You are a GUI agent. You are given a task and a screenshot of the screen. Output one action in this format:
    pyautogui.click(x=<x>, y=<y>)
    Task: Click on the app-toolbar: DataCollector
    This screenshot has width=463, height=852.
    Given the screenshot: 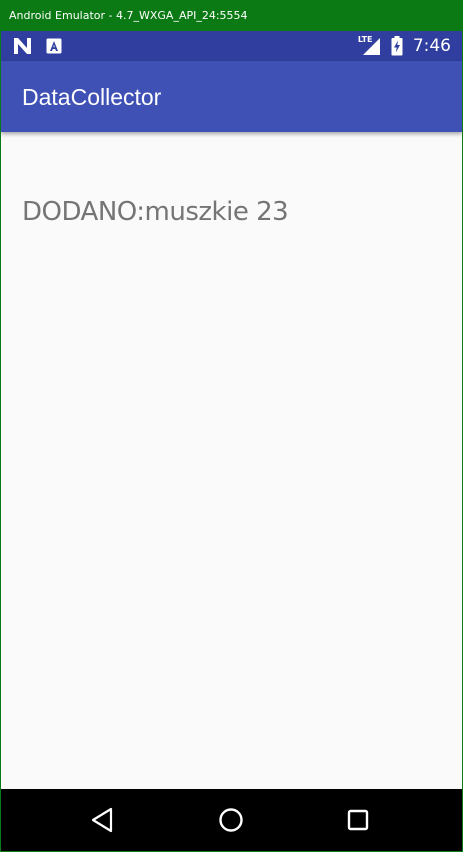 What is the action you would take?
    pyautogui.click(x=231, y=96)
    